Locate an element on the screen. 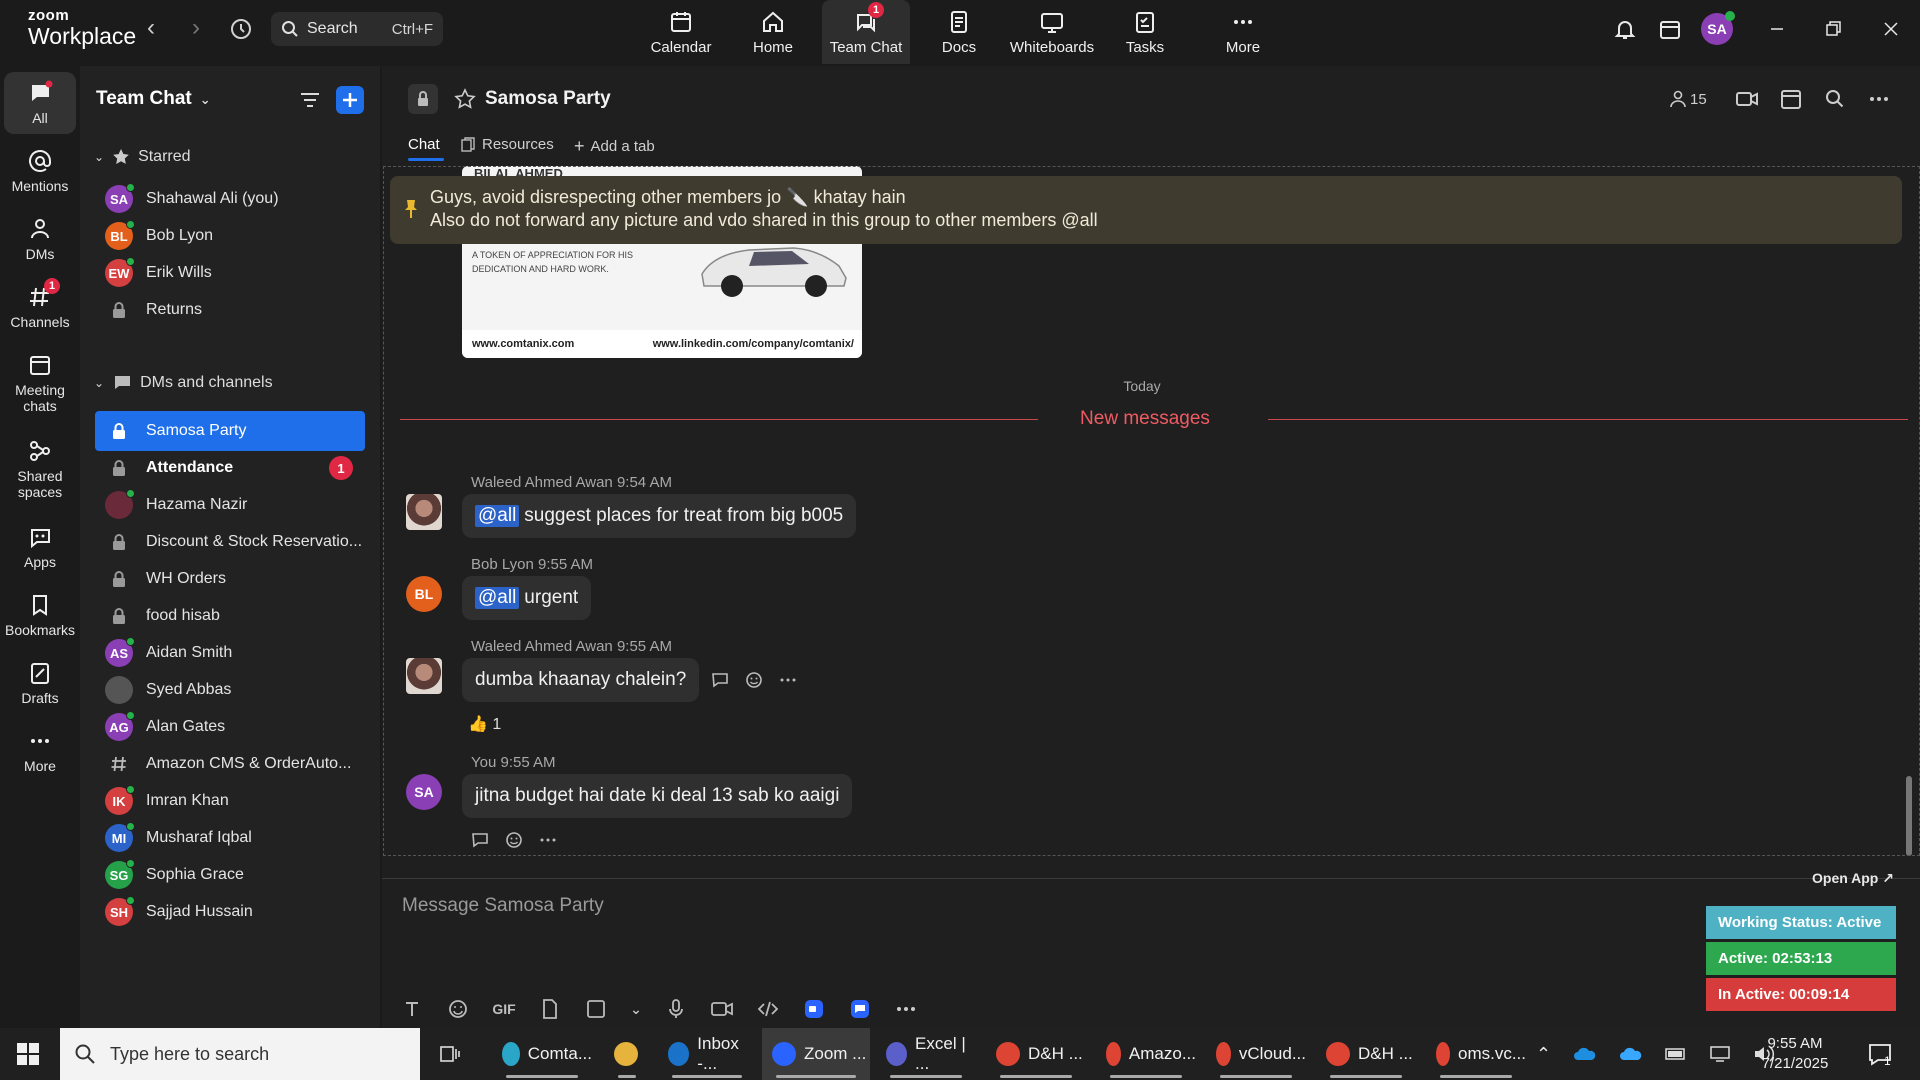  nav-team-chat: Team Chat 1 is located at coordinates (866, 32).